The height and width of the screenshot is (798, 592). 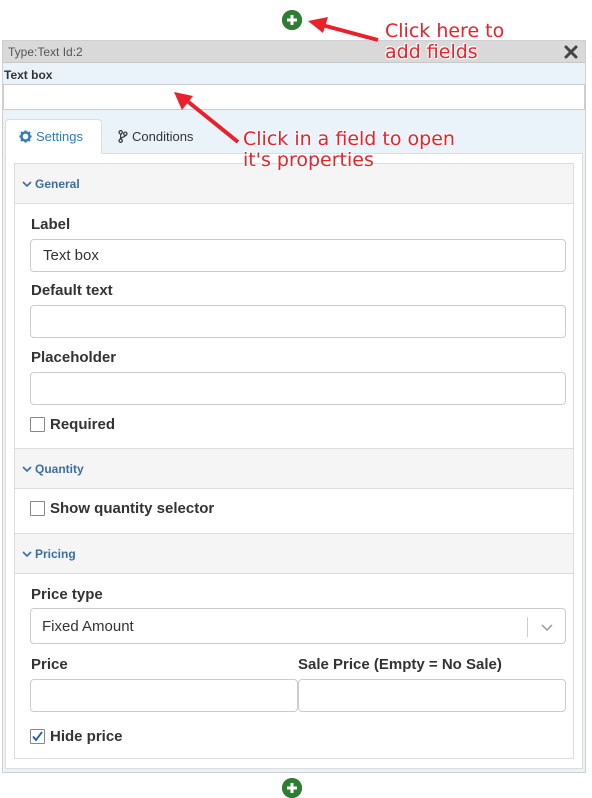 What do you see at coordinates (86, 736) in the screenshot?
I see `hide-price-label: Hide price` at bounding box center [86, 736].